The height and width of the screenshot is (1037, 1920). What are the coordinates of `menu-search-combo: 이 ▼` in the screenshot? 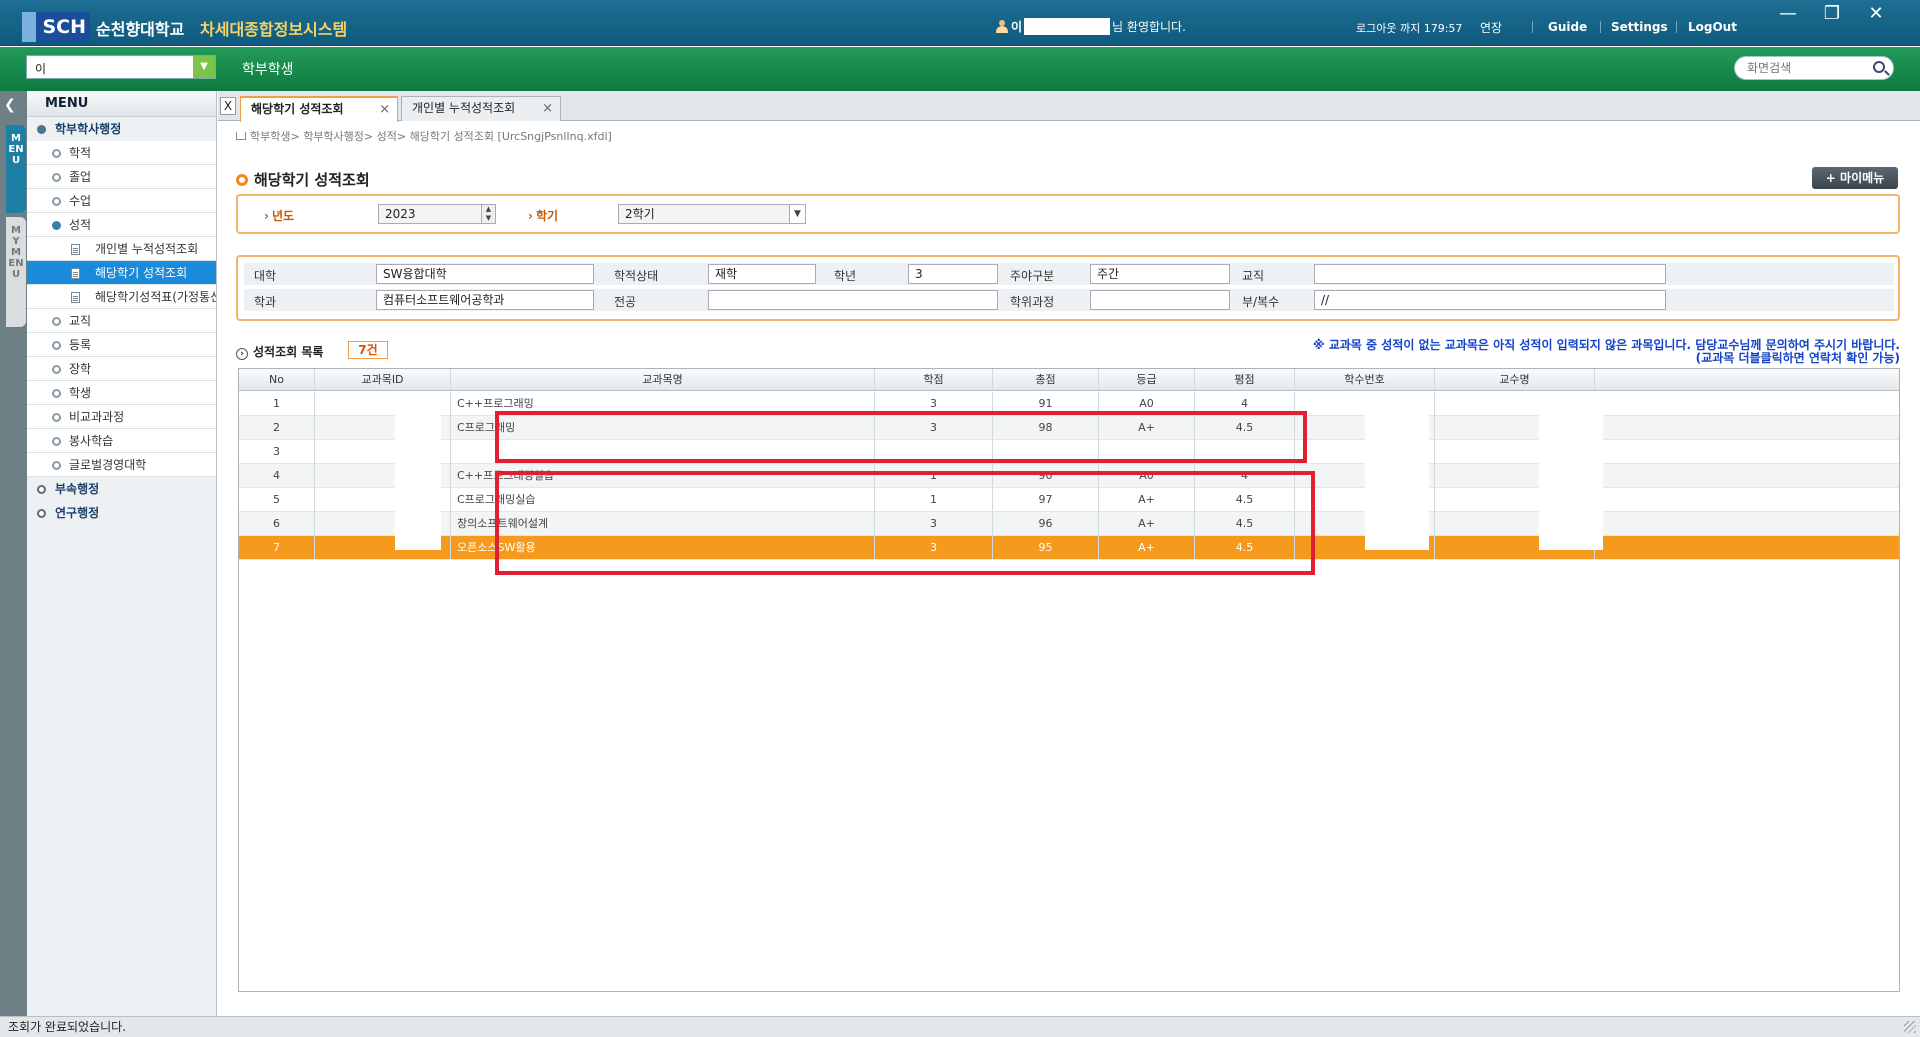 It's located at (121, 67).